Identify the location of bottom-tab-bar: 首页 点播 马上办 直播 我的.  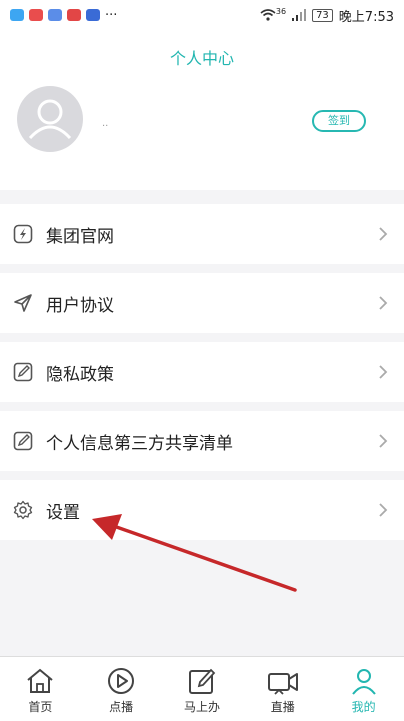
(202, 688).